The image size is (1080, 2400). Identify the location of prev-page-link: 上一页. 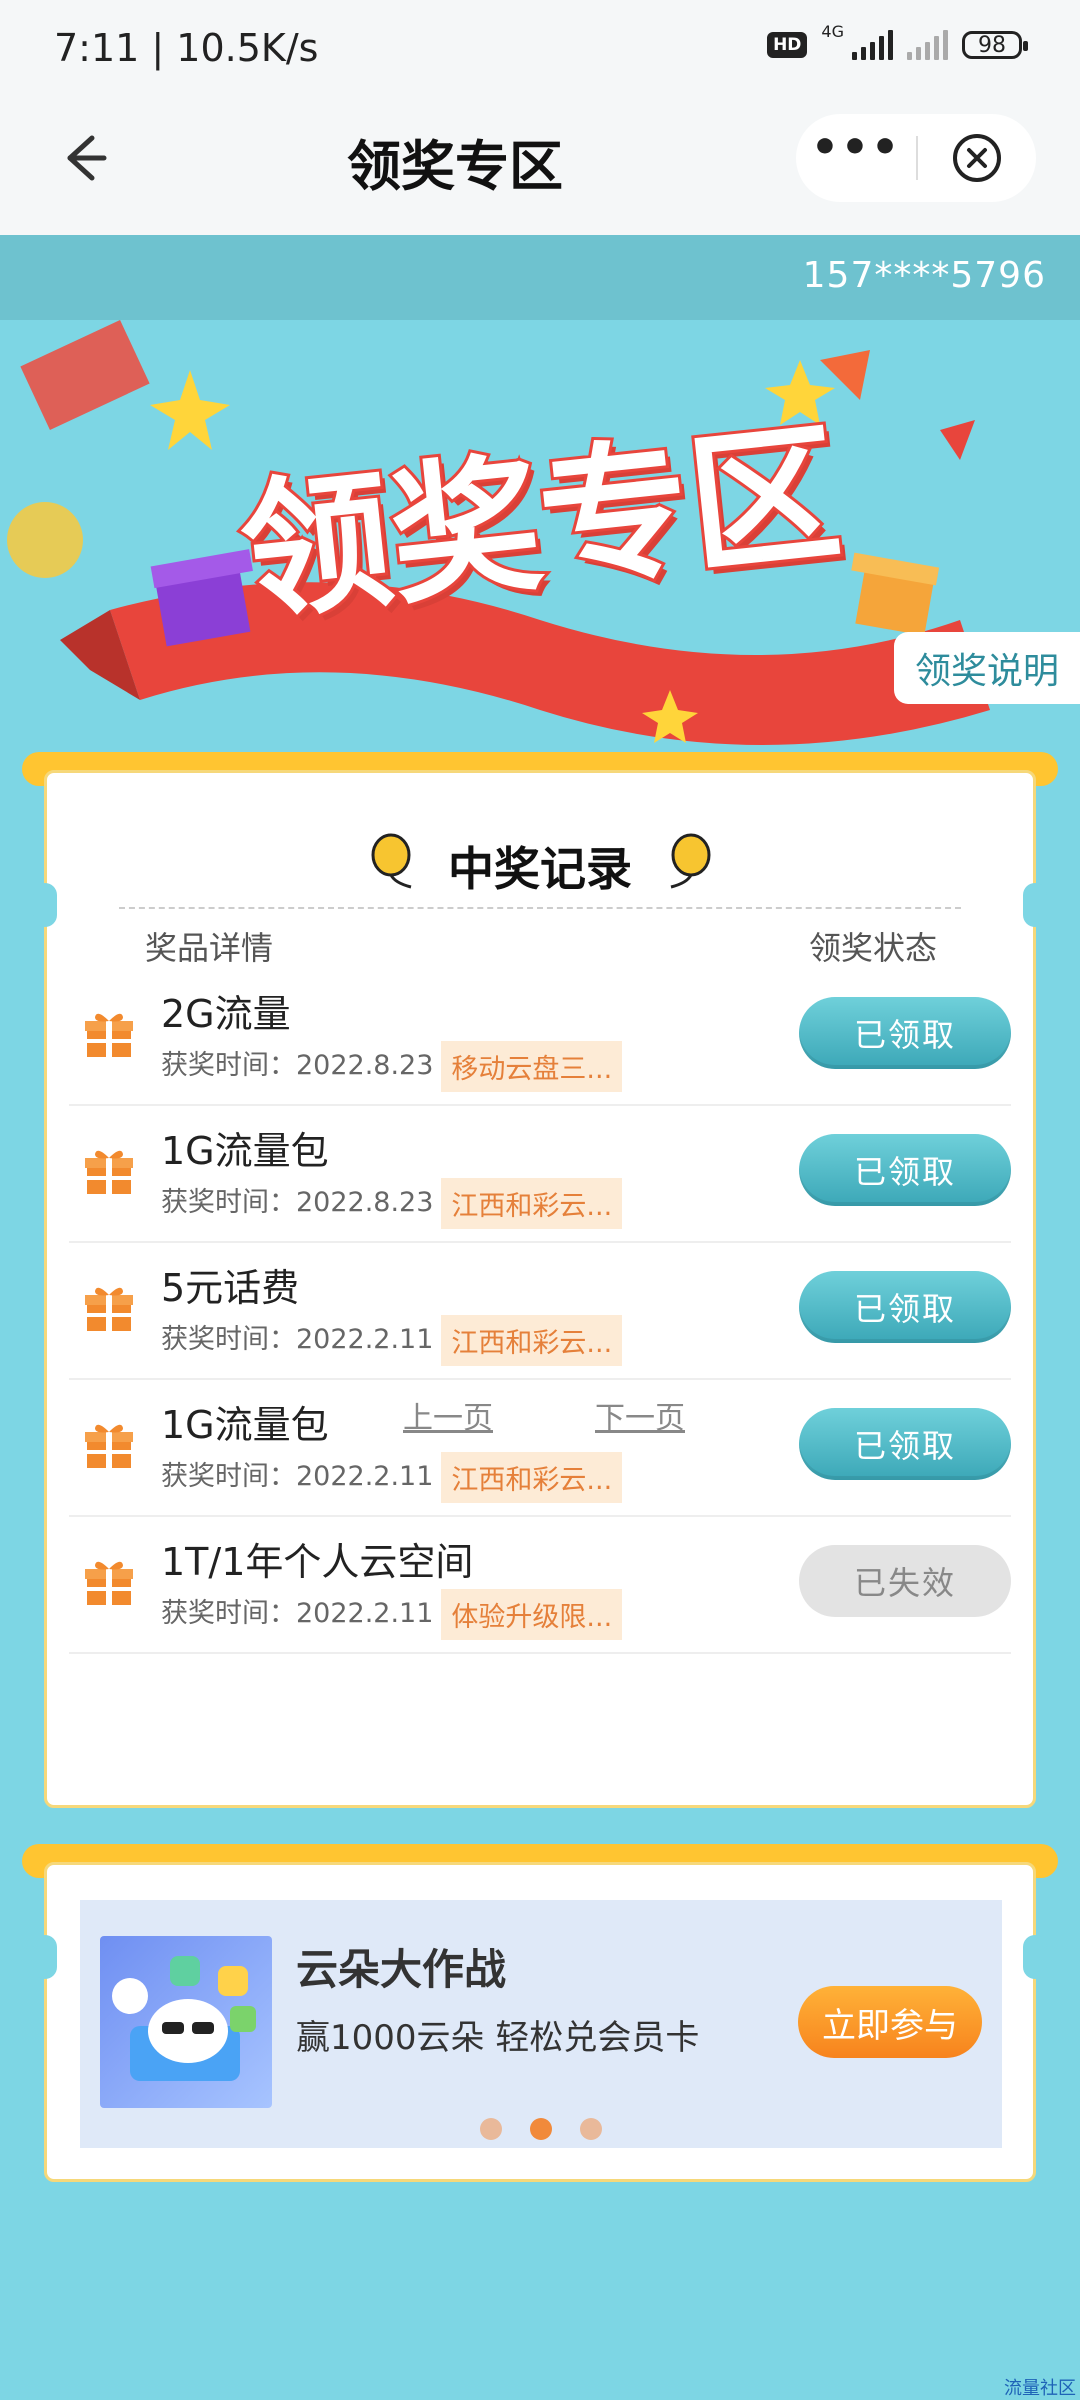
(448, 1415).